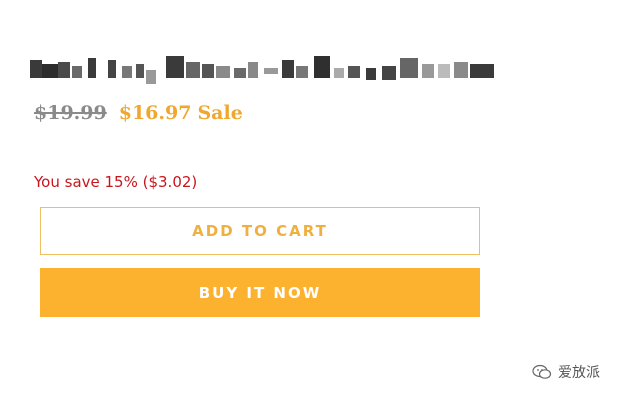 The width and height of the screenshot is (620, 404). Describe the element at coordinates (220, 113) in the screenshot. I see `sale-label: Sale` at that location.